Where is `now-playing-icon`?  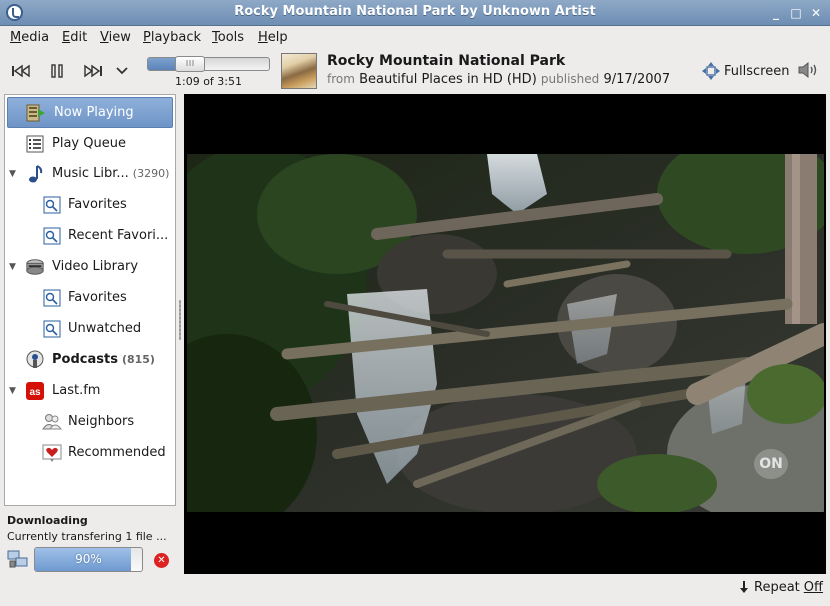 now-playing-icon is located at coordinates (36, 113).